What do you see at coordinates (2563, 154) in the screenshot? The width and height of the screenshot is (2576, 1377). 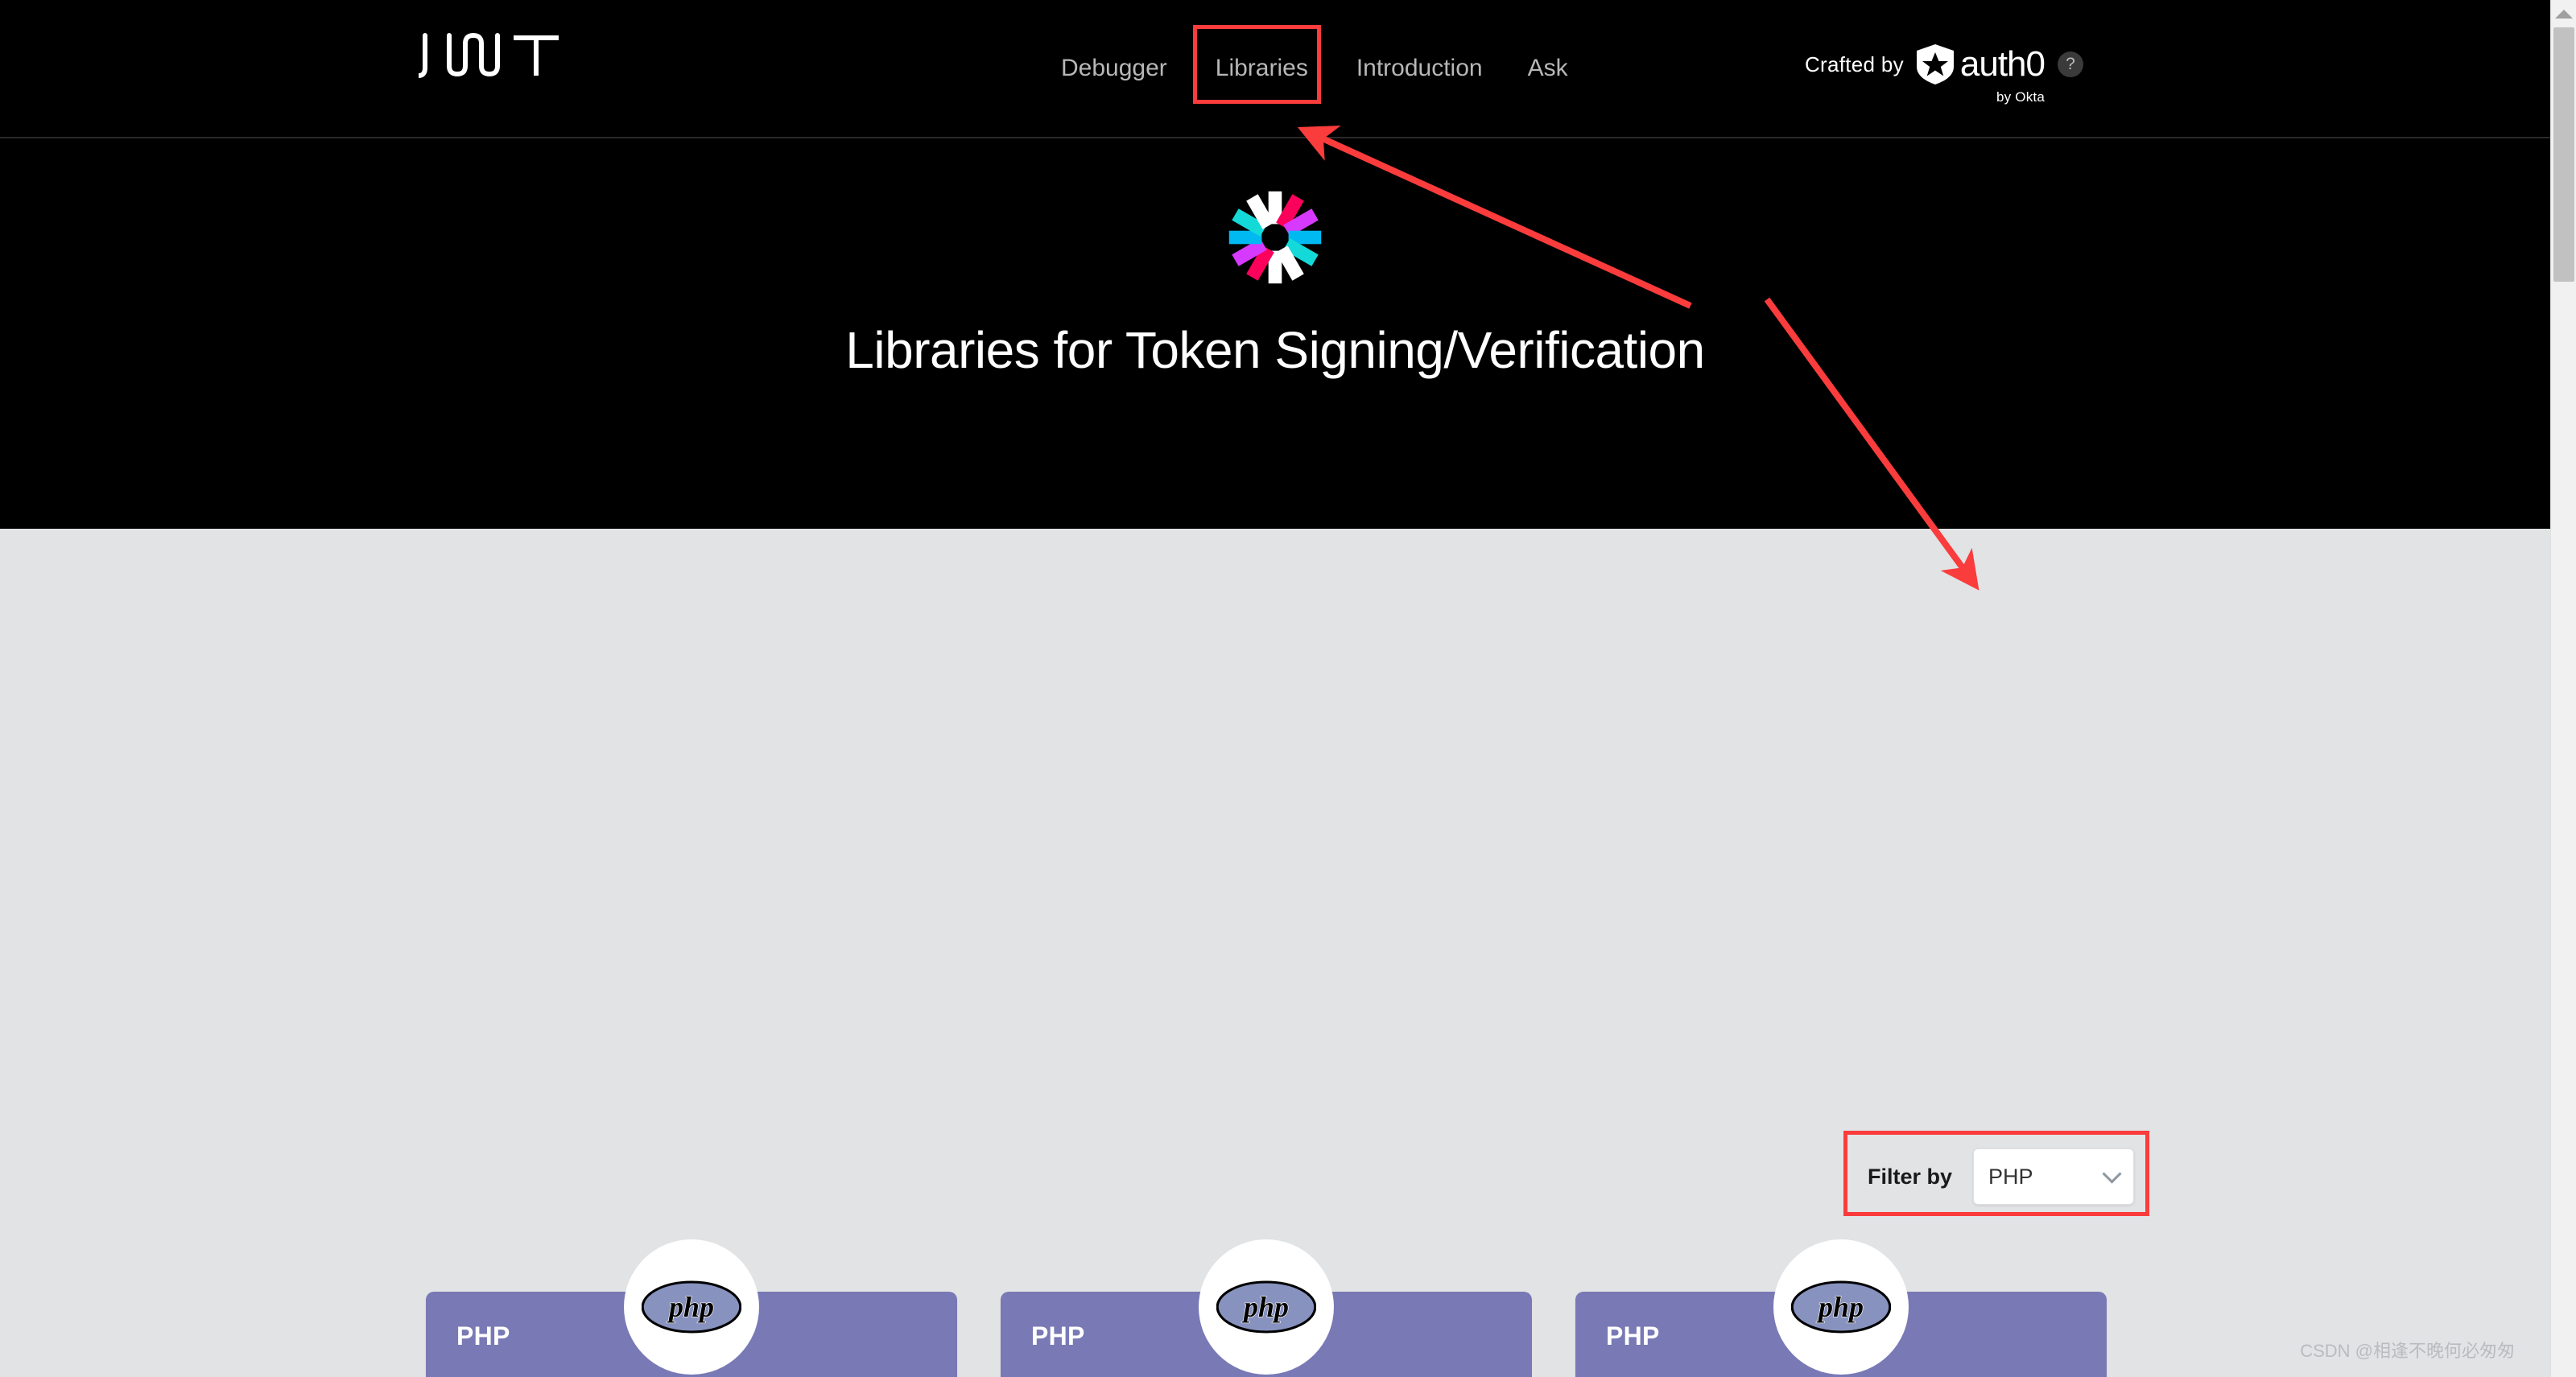 I see `scrollbar-thumb` at bounding box center [2563, 154].